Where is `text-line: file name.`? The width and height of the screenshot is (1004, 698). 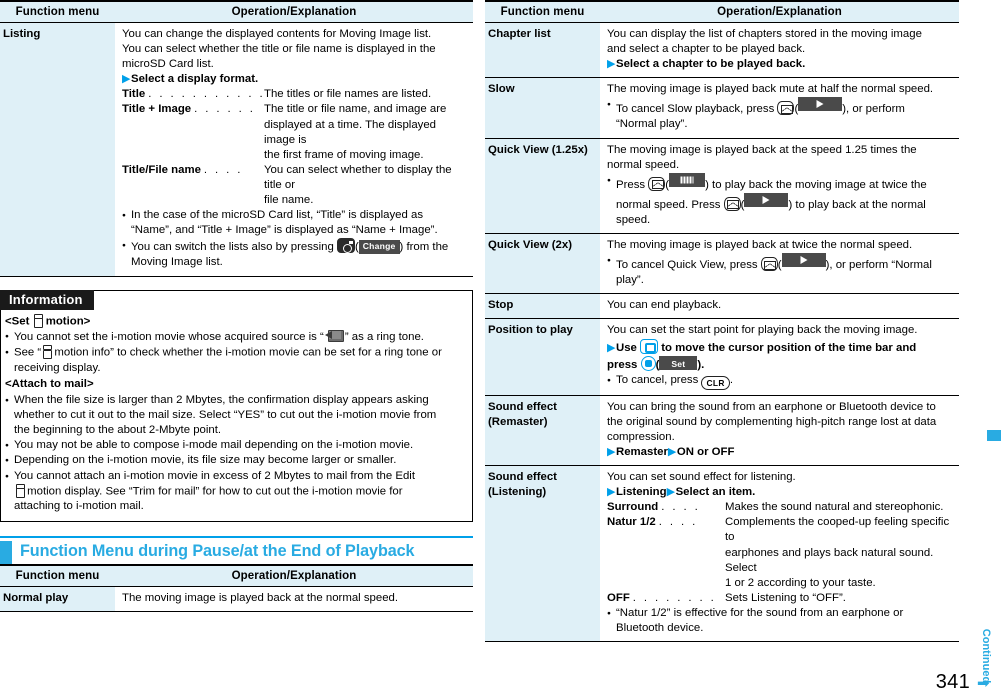
text-line: file name. is located at coordinates (289, 200).